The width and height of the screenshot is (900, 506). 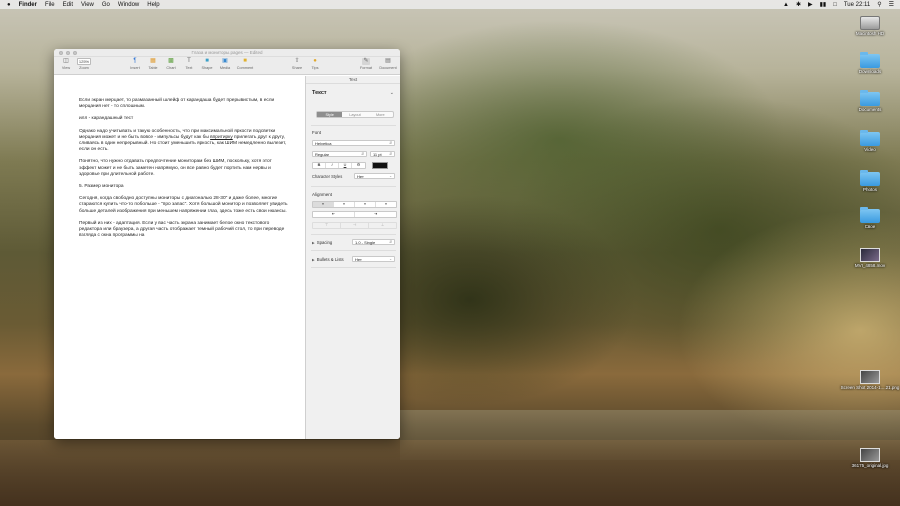 What do you see at coordinates (328, 259) in the screenshot?
I see `bullets-lists-disclosure: ▶ Bullets & Lists` at bounding box center [328, 259].